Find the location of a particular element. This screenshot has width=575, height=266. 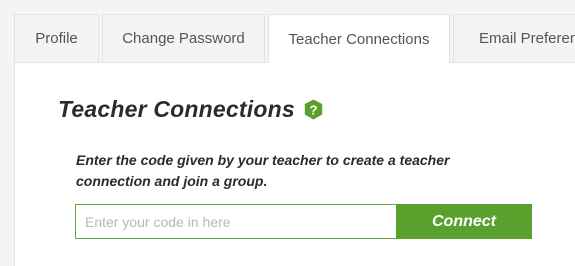

tab-teacher-connections: Teacher Connections is located at coordinates (359, 38).